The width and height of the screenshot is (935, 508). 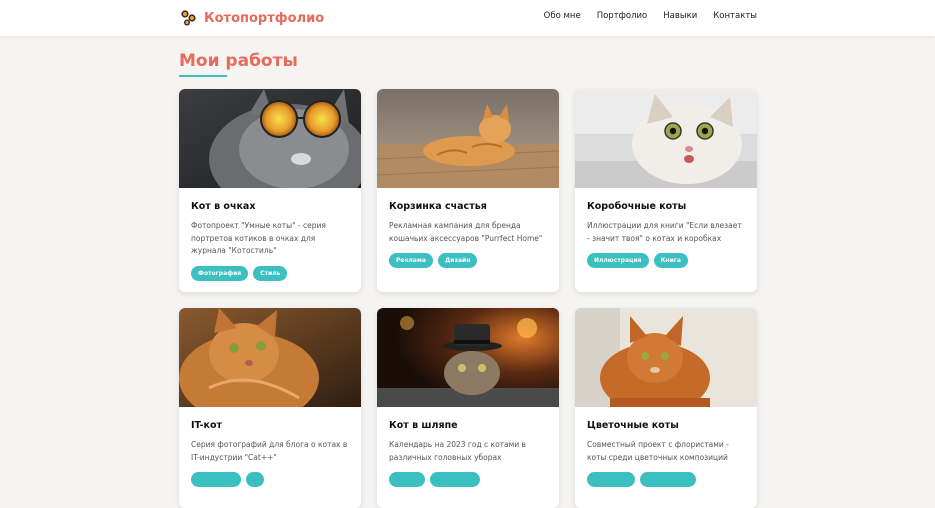 I want to click on tag-photo: Фотография, so click(x=220, y=273).